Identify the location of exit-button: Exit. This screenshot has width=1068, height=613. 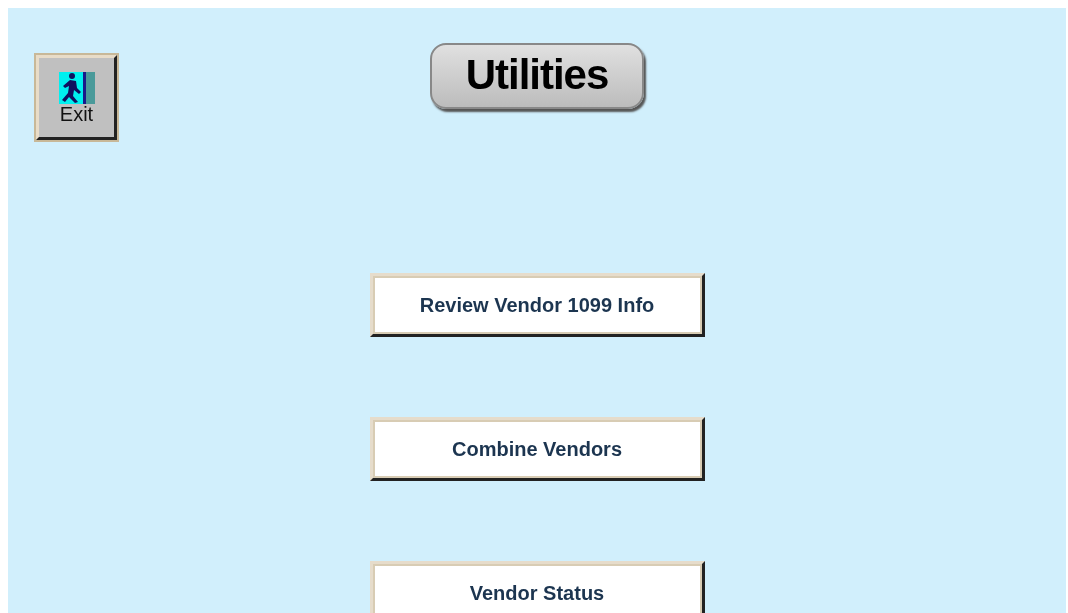
(76, 97).